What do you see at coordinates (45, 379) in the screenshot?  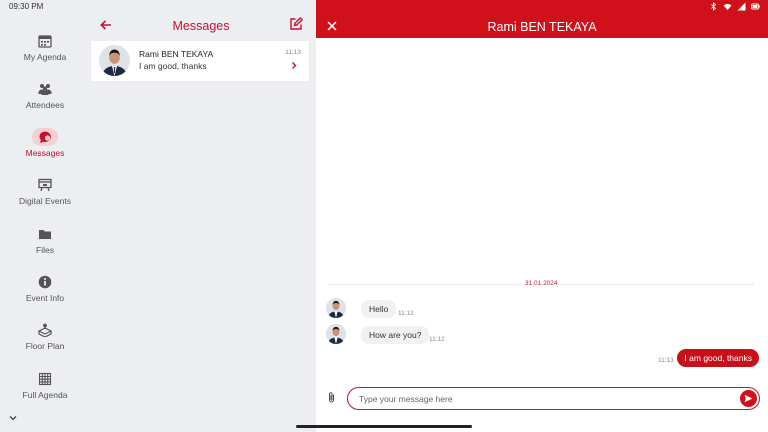 I see `grid-calendar-icon` at bounding box center [45, 379].